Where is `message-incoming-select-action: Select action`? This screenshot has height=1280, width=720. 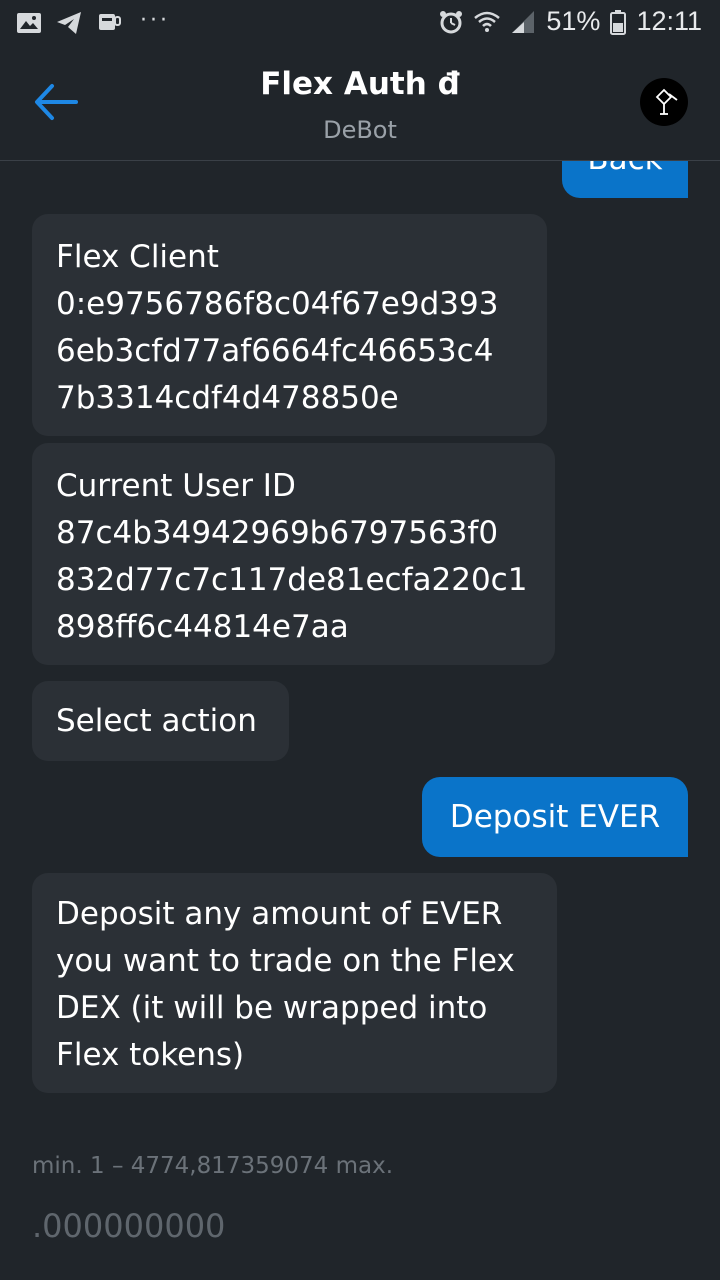
message-incoming-select-action: Select action is located at coordinates (160, 721).